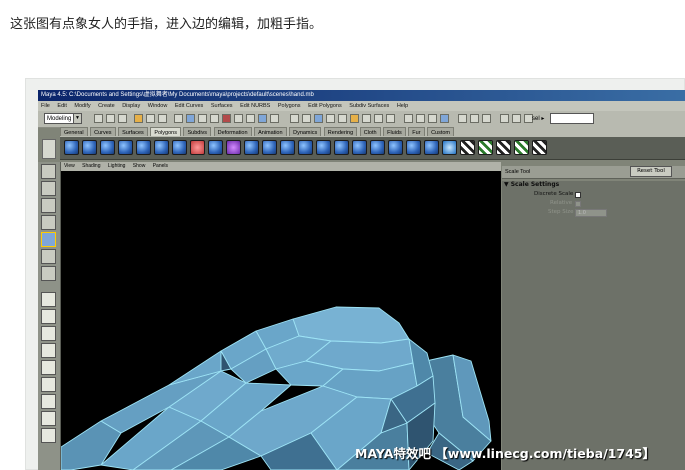 This screenshot has width=685, height=470. Describe the element at coordinates (190, 118) in the screenshot. I see `mask-joint-icon` at that location.